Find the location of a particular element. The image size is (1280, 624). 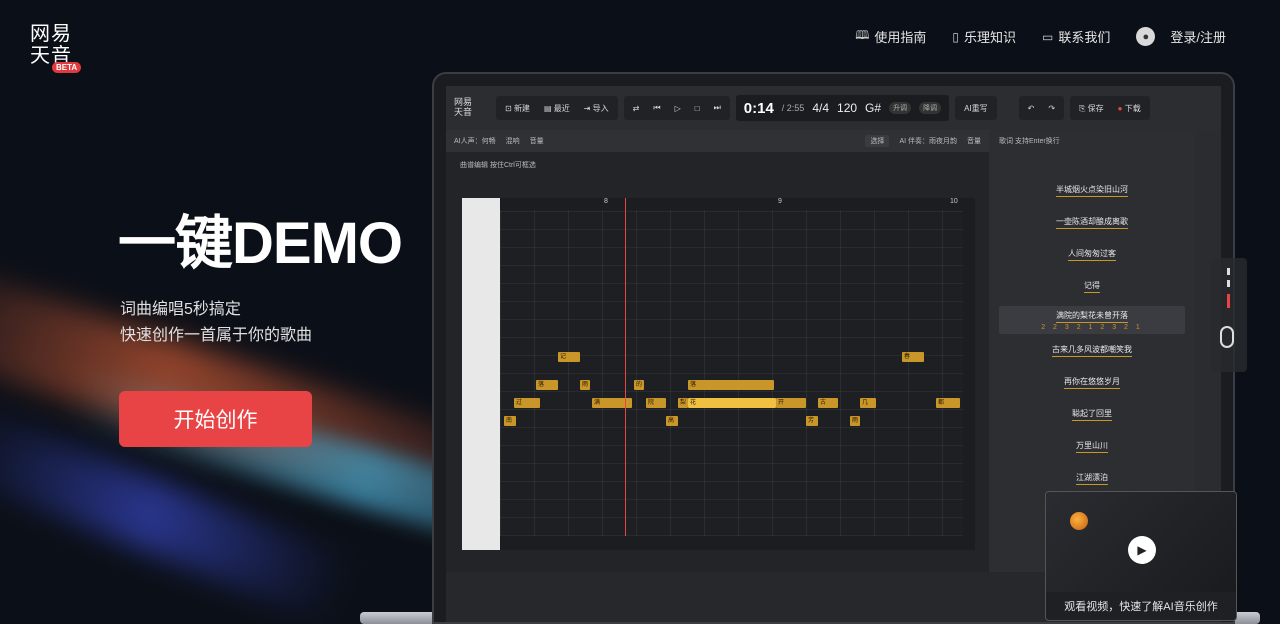

ai-rewrite-label: AI重写 is located at coordinates (976, 108).